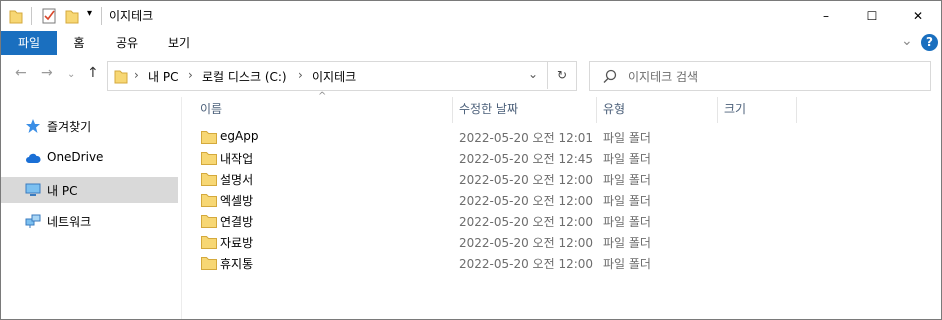 This screenshot has width=942, height=320. Describe the element at coordinates (69, 127) in the screenshot. I see `nav-label: 즐겨찾기` at that location.